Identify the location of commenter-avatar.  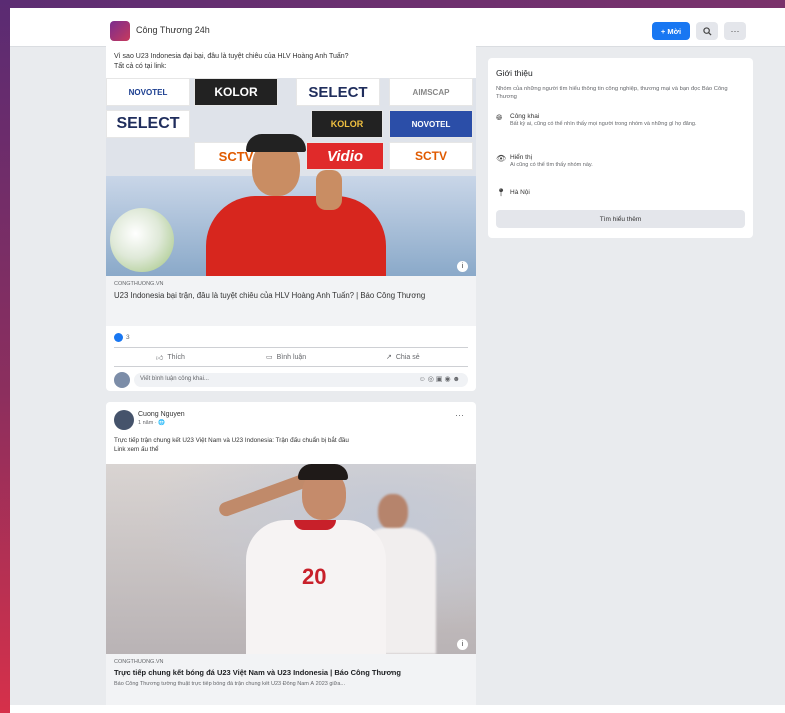
(122, 380).